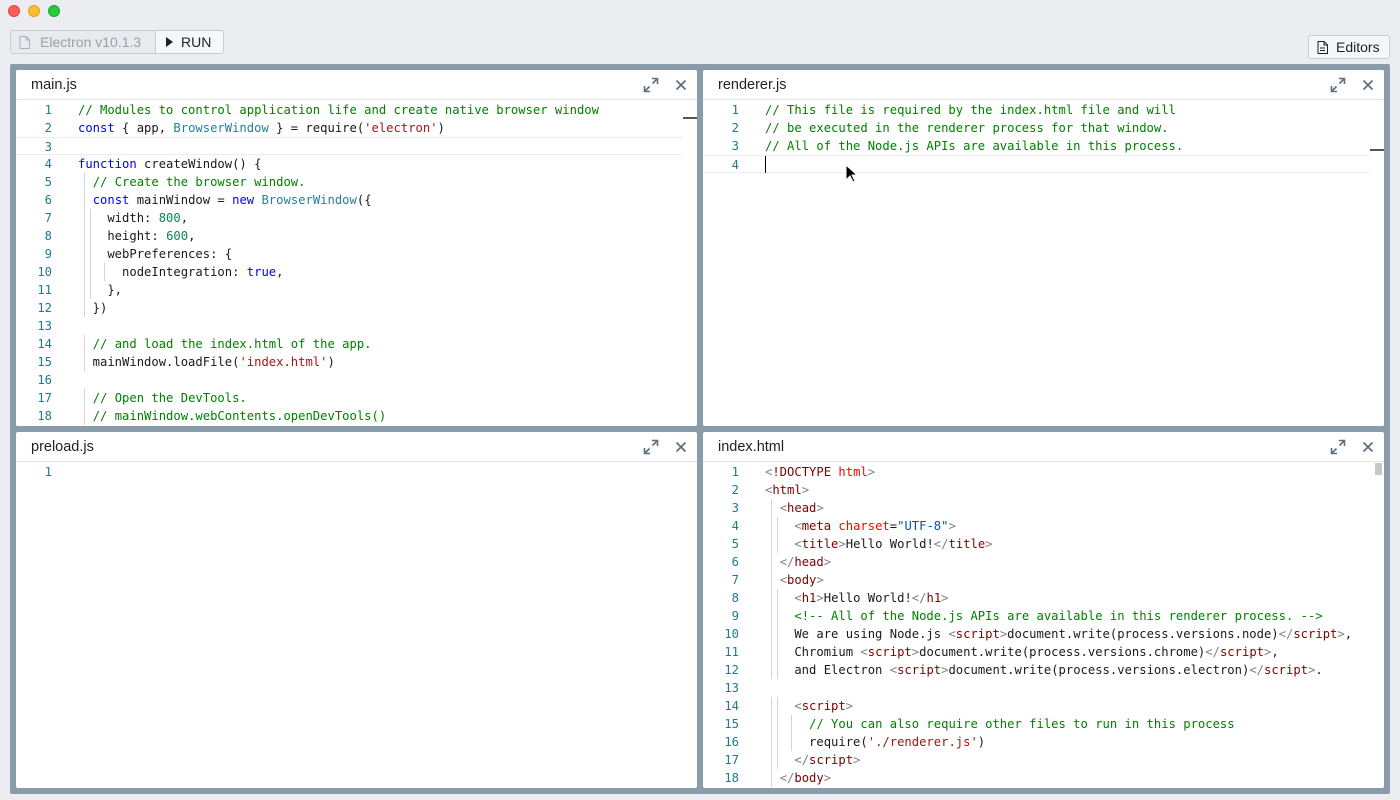  What do you see at coordinates (1378, 469) in the screenshot?
I see `scrollbar-thumb` at bounding box center [1378, 469].